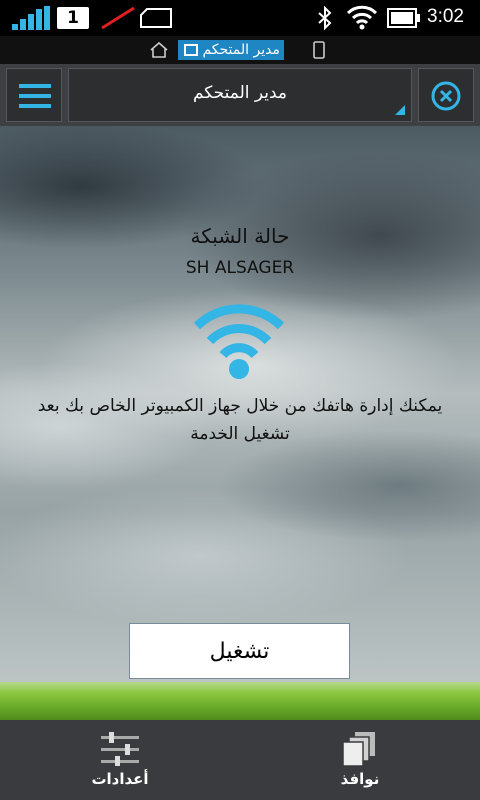  I want to click on status-bar: 1 3:02, so click(240, 18).